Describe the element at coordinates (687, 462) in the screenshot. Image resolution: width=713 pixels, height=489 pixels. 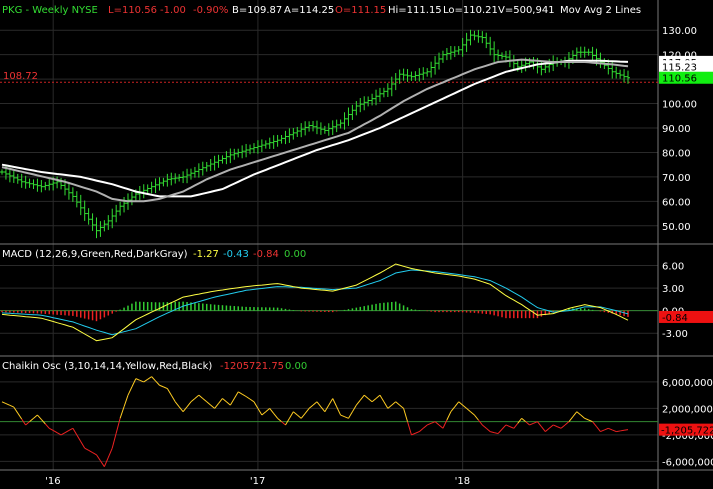
I see `chaikin-y-tick-label: -6,000,000` at that location.